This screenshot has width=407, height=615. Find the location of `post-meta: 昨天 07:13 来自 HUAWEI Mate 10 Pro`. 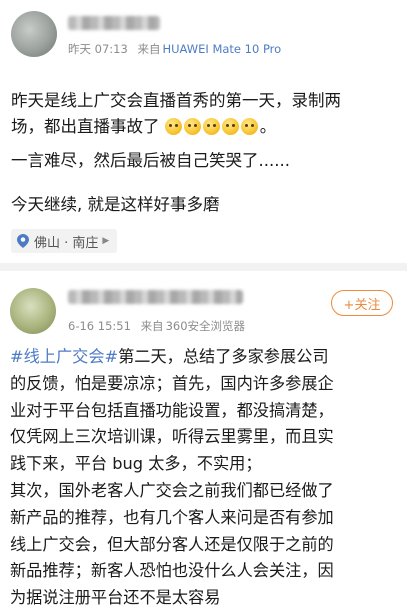

post-meta: 昨天 07:13 来自 HUAWEI Mate 10 Pro is located at coordinates (174, 49).